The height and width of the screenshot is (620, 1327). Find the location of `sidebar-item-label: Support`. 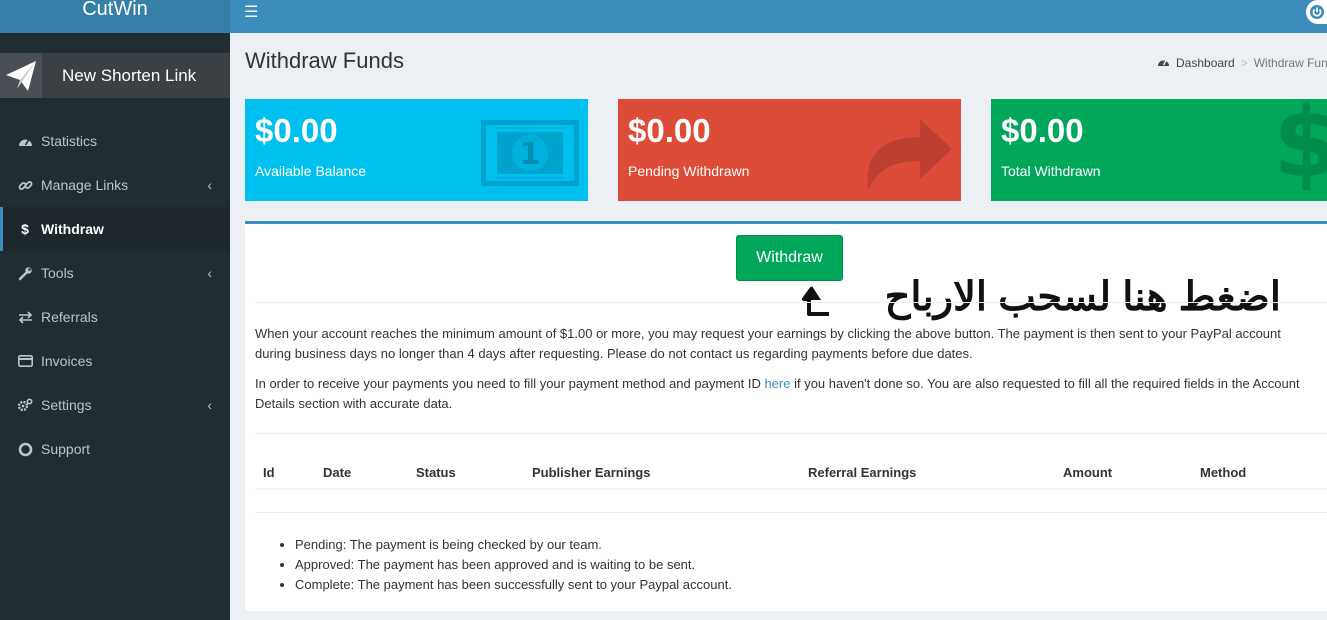

sidebar-item-label: Support is located at coordinates (66, 449).